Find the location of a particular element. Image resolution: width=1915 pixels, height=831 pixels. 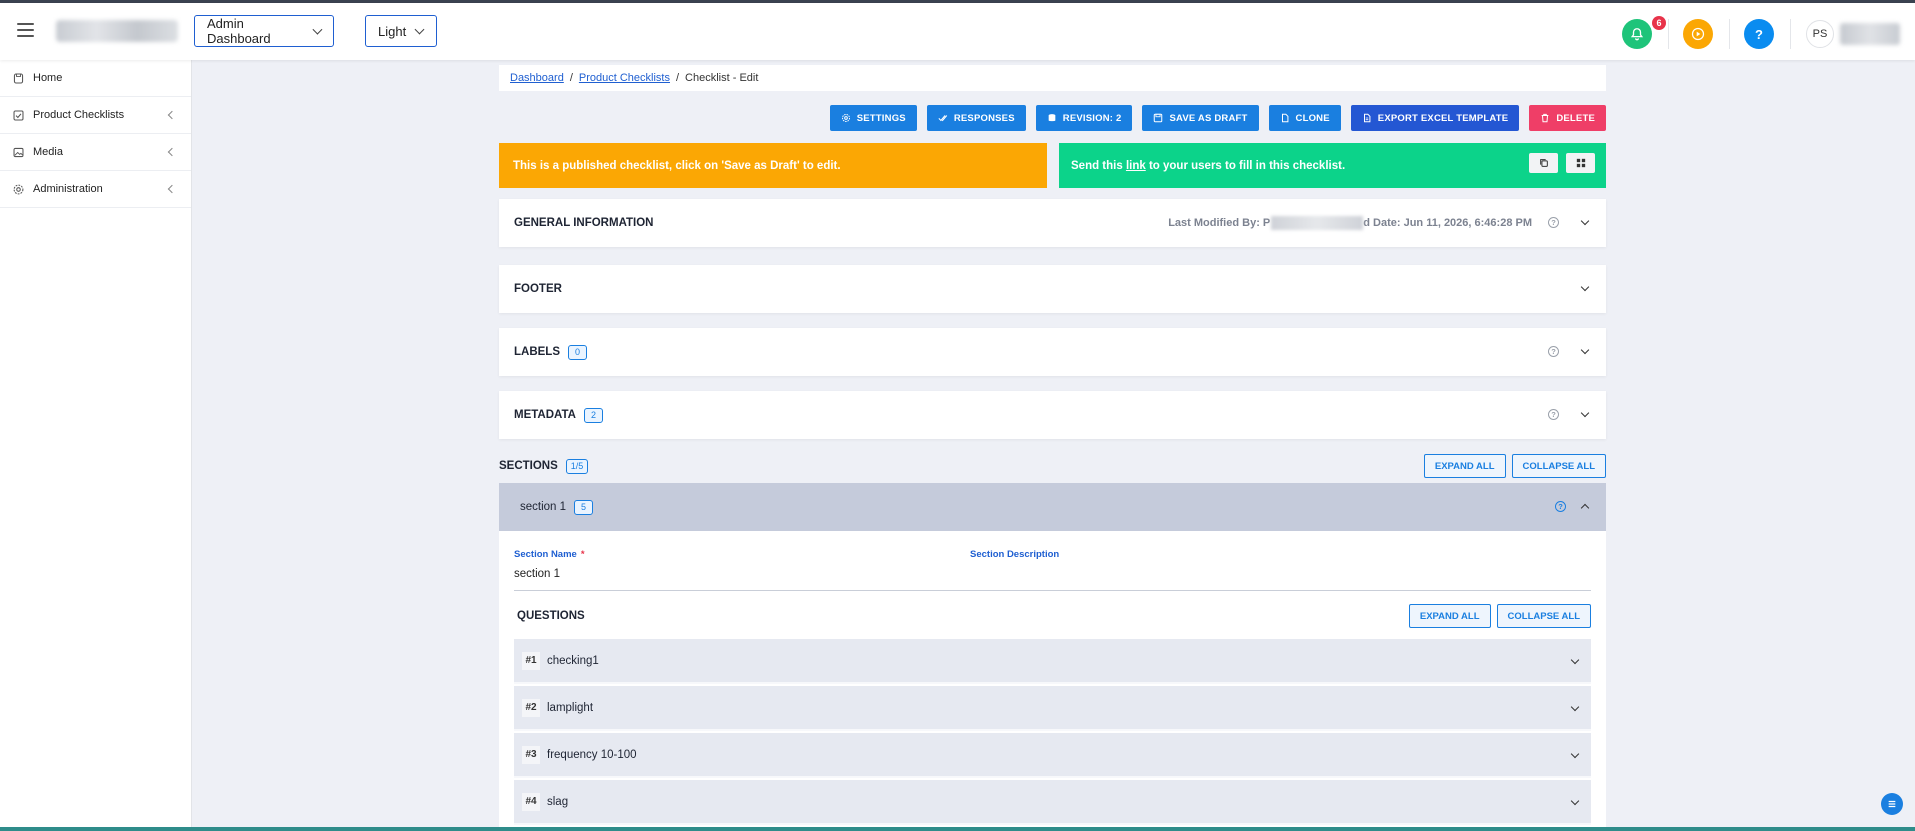

settings-label: Settings is located at coordinates (881, 118).